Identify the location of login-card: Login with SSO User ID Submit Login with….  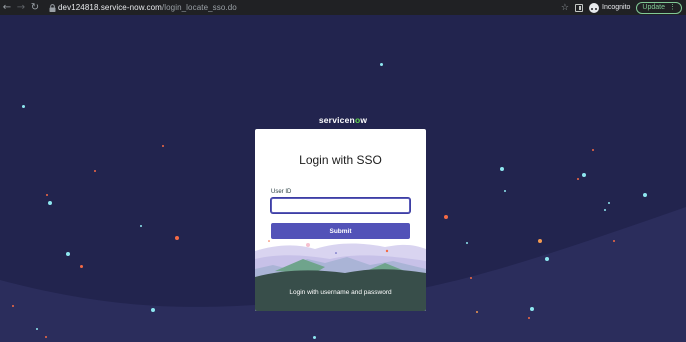
(340, 220).